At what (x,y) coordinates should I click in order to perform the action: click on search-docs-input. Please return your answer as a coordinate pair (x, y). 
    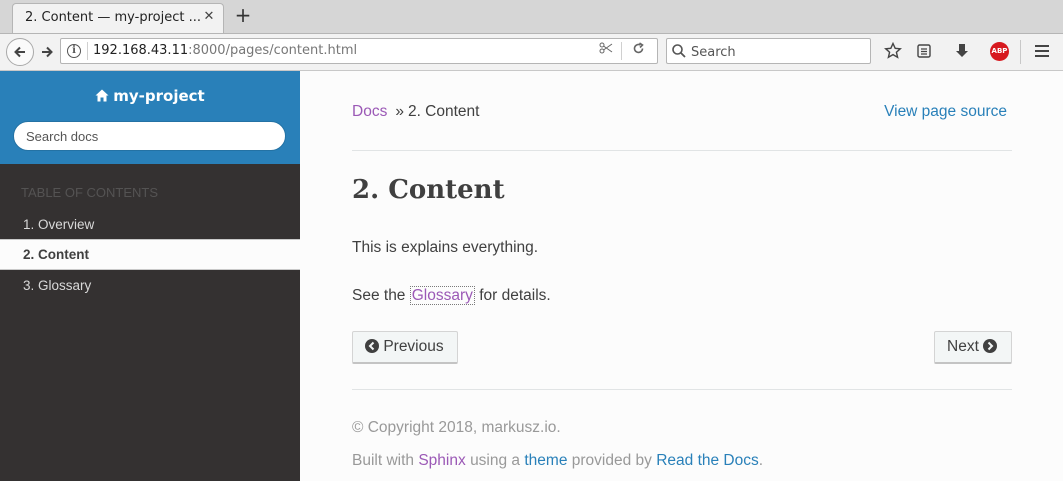
    Looking at the image, I should click on (149, 136).